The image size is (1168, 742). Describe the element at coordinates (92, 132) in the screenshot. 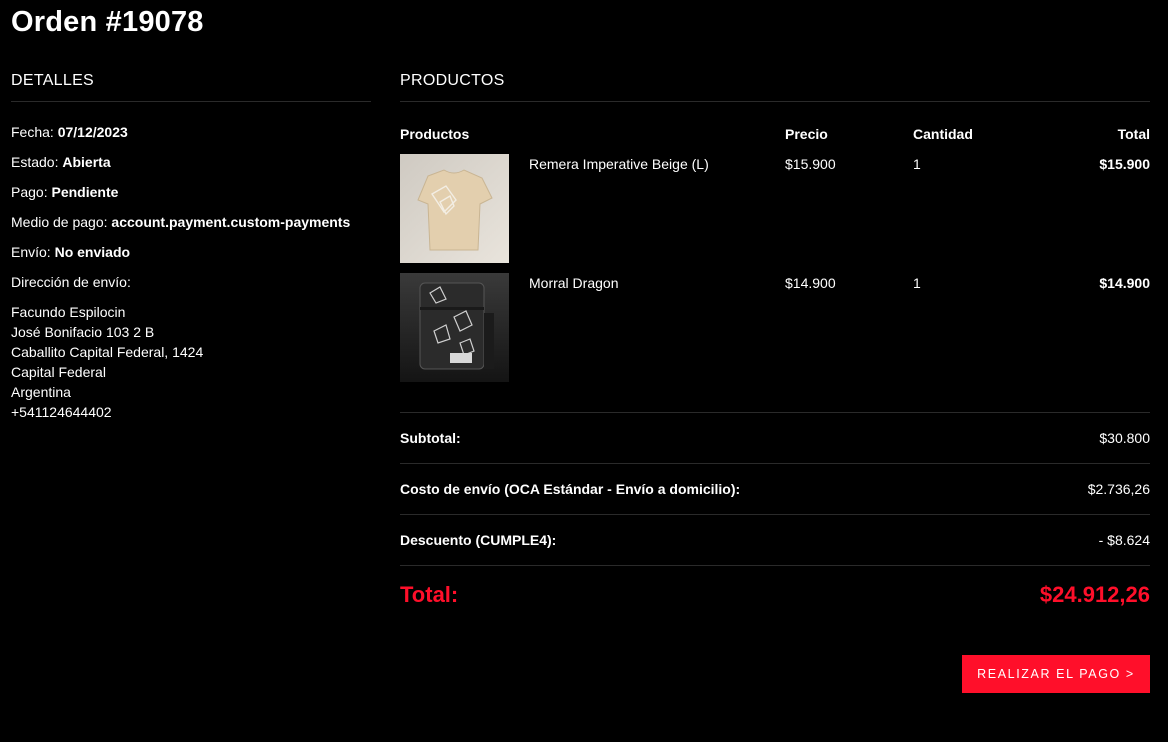

I see `fecha-value: 07/12/2023` at that location.